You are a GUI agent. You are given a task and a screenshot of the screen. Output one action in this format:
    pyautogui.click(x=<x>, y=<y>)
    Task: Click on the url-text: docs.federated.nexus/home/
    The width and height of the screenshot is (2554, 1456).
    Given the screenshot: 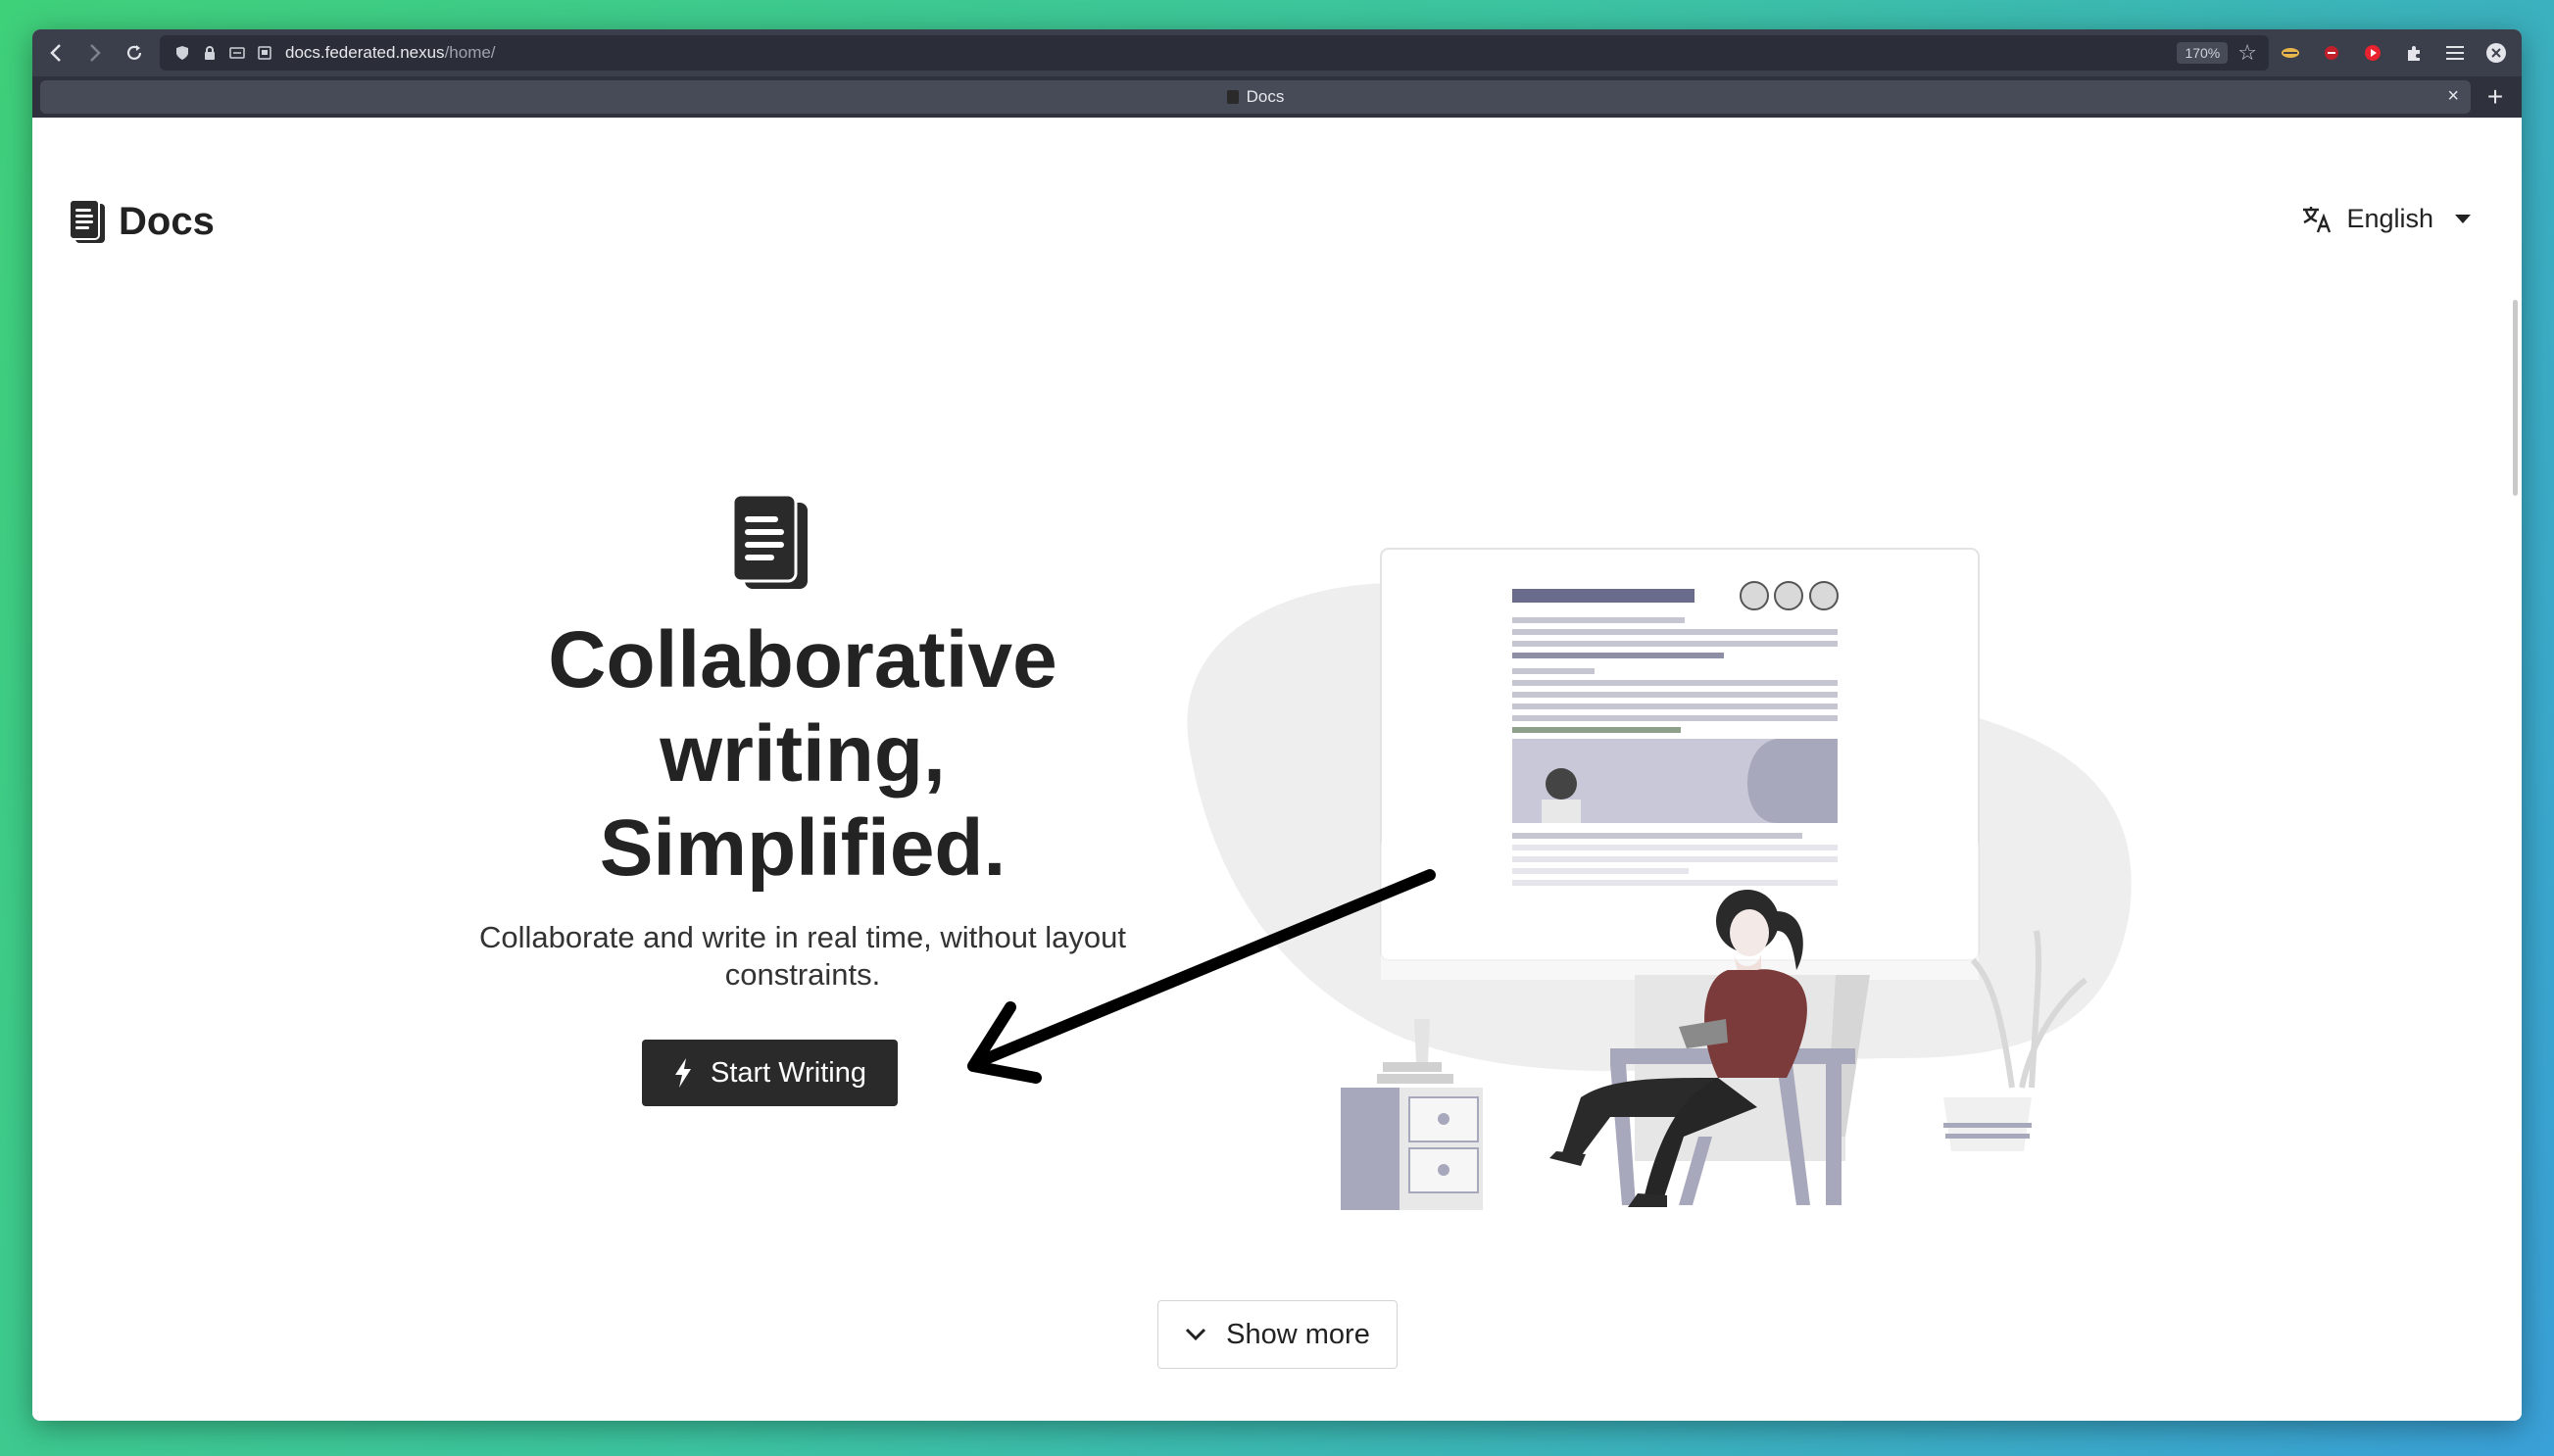 What is the action you would take?
    pyautogui.click(x=390, y=53)
    